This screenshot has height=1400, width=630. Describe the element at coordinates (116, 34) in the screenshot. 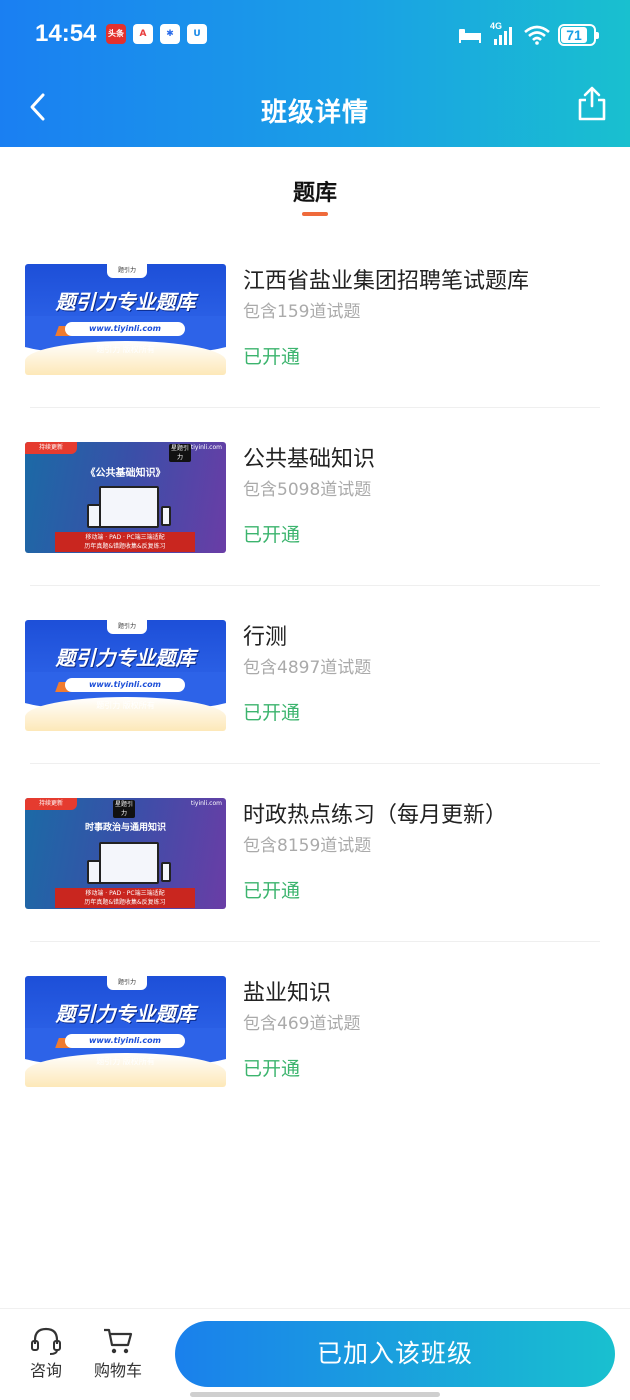

I see `toutiao-icon: 头条` at that location.